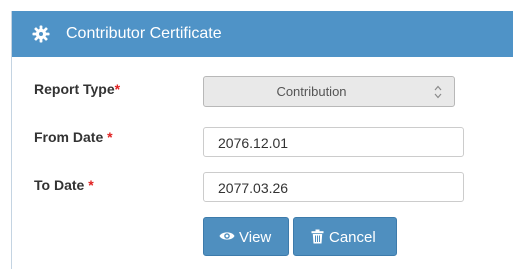 This screenshot has width=513, height=269. I want to click on cancel-button: Cancel, so click(345, 236).